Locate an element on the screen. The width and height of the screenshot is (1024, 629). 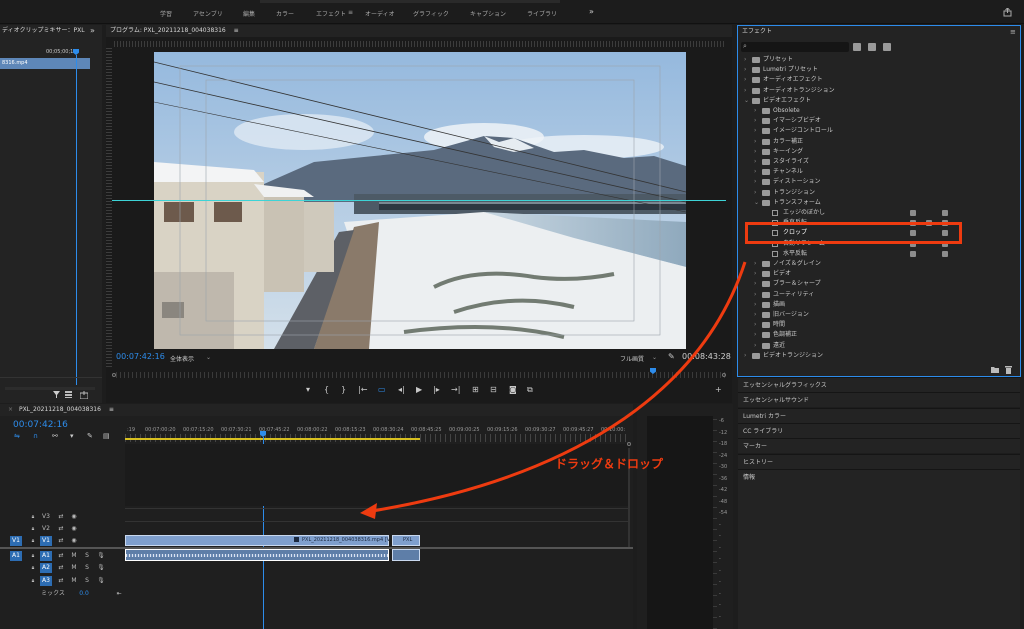
yuv-effects-filter-icon is located at coordinates (887, 47).